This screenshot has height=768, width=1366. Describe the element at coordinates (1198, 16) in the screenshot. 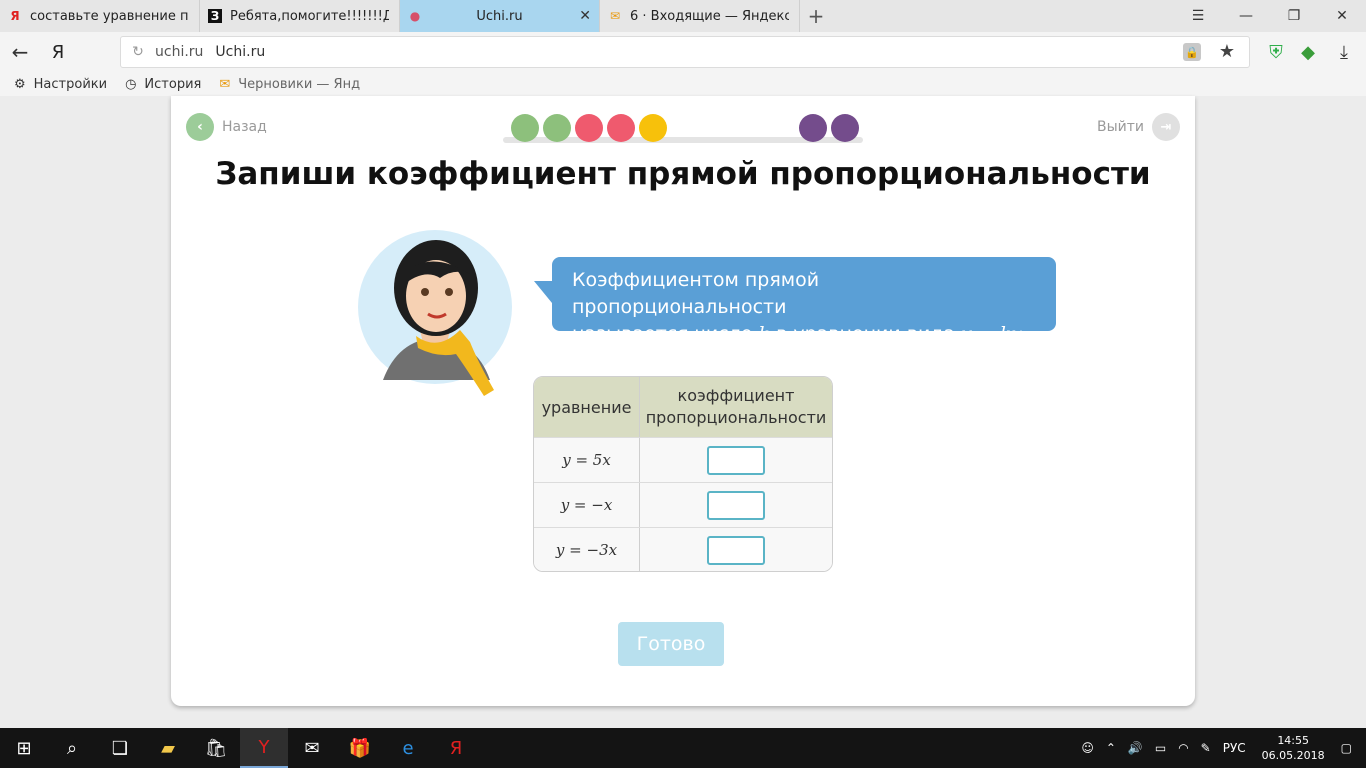

I see `menu-icon: ☰` at that location.